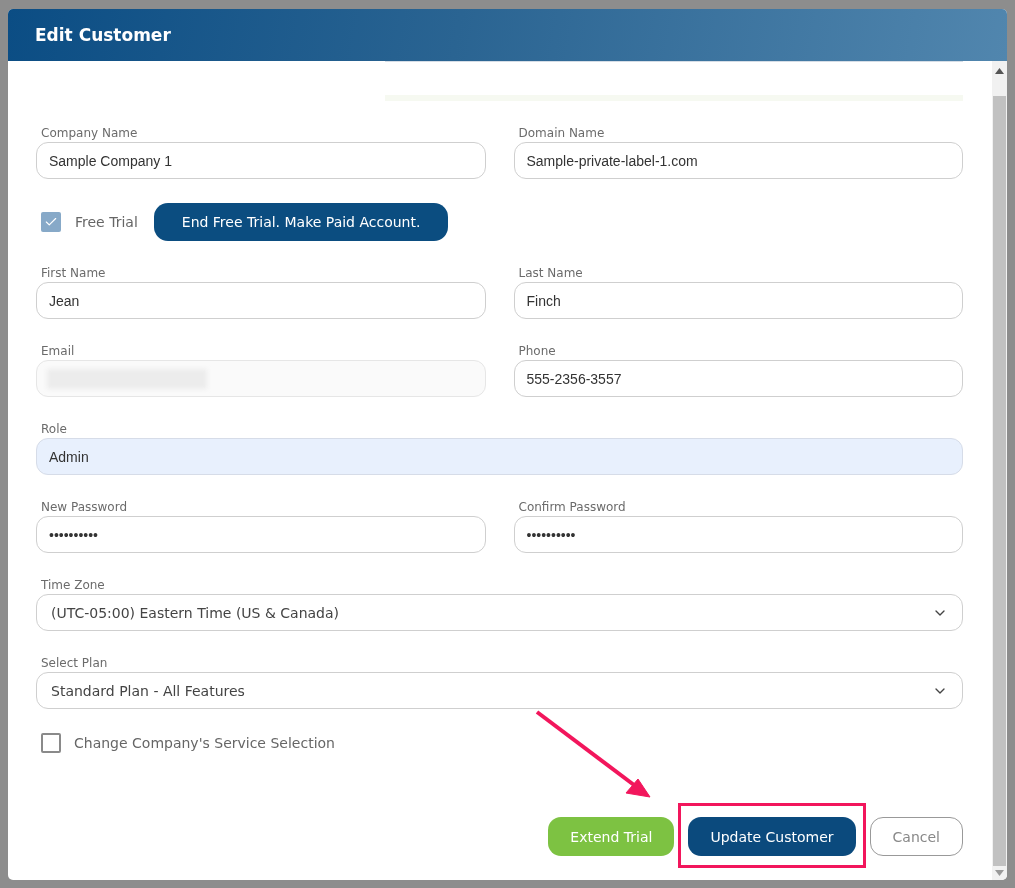  What do you see at coordinates (58, 351) in the screenshot?
I see `field-label: Email` at bounding box center [58, 351].